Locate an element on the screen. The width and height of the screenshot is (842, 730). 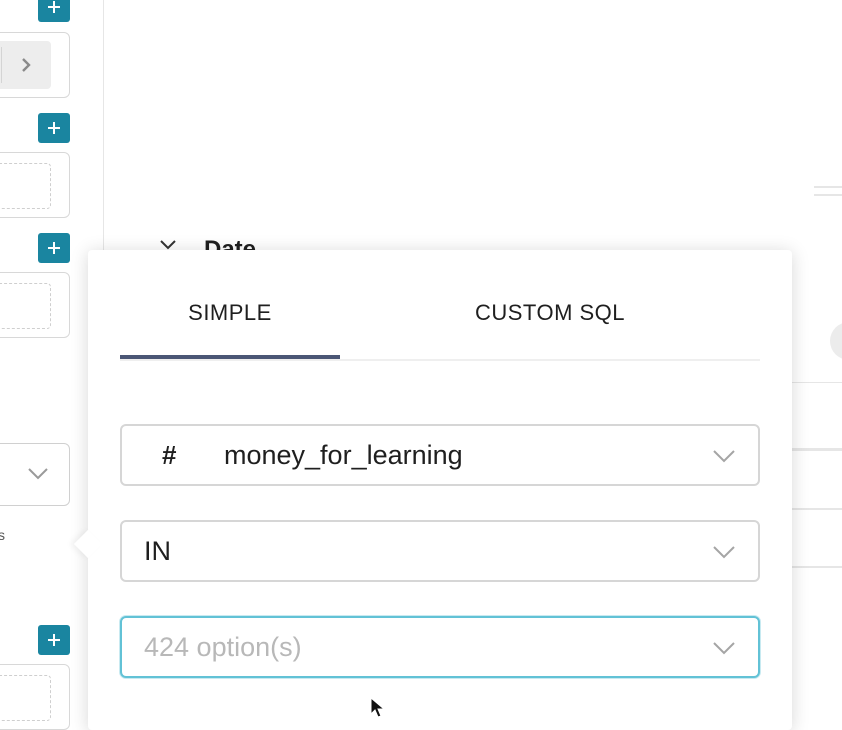
values-placeholder: 424 option(s) is located at coordinates (223, 646).